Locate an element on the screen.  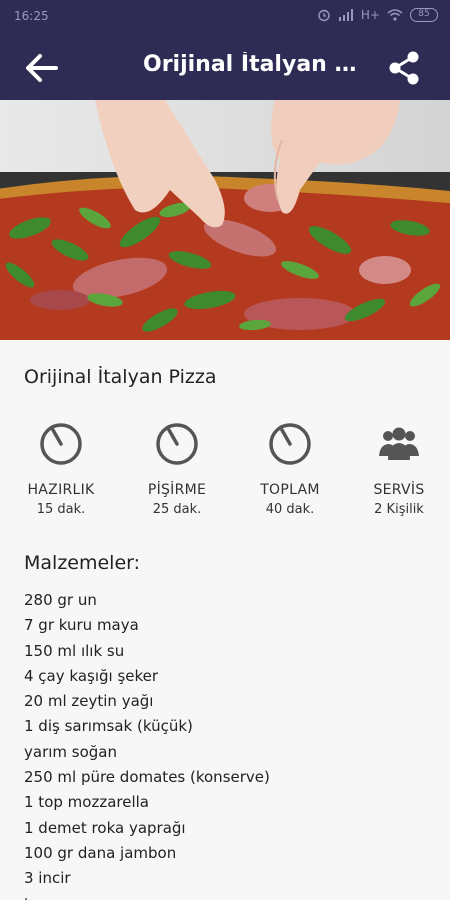
list-item: 150 ml ılık su is located at coordinates (74, 650).